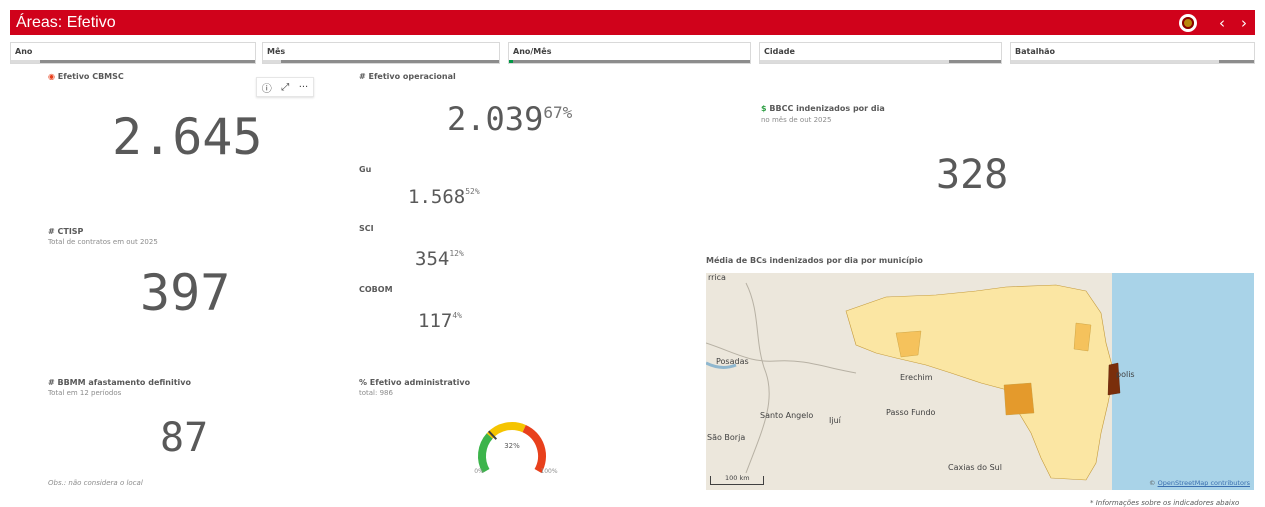  I want to click on bbcc-title-row: $ BBCC indenizados por dia, so click(823, 108).